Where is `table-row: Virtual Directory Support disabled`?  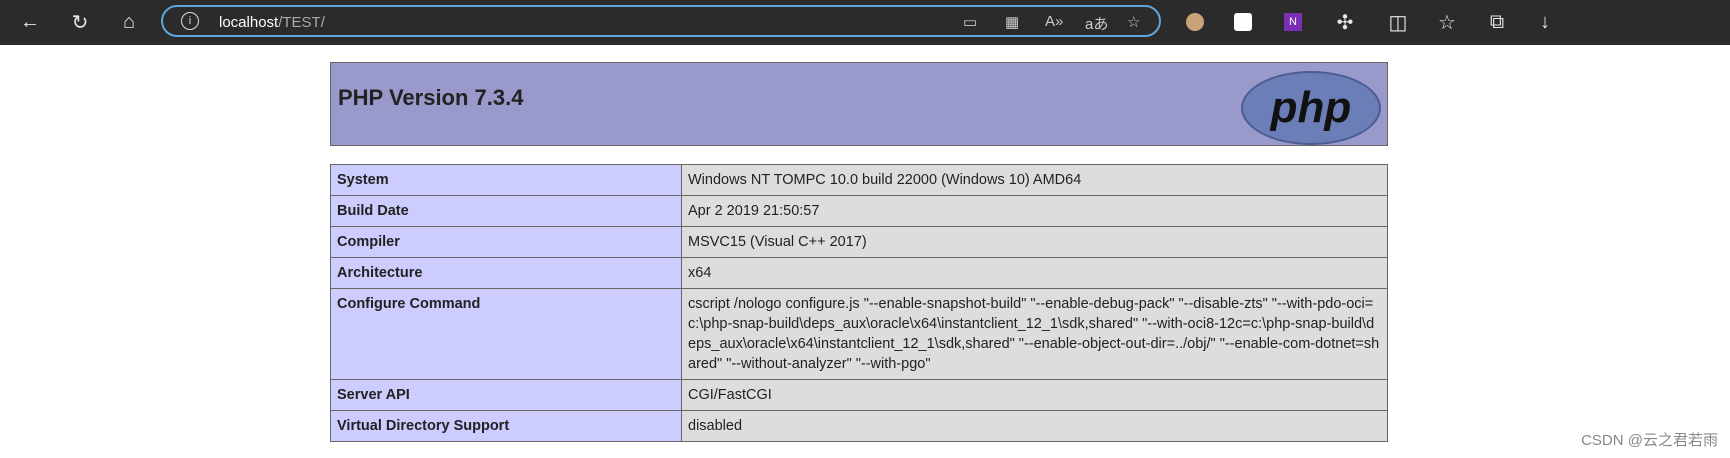
table-row: Virtual Directory Support disabled is located at coordinates (859, 426).